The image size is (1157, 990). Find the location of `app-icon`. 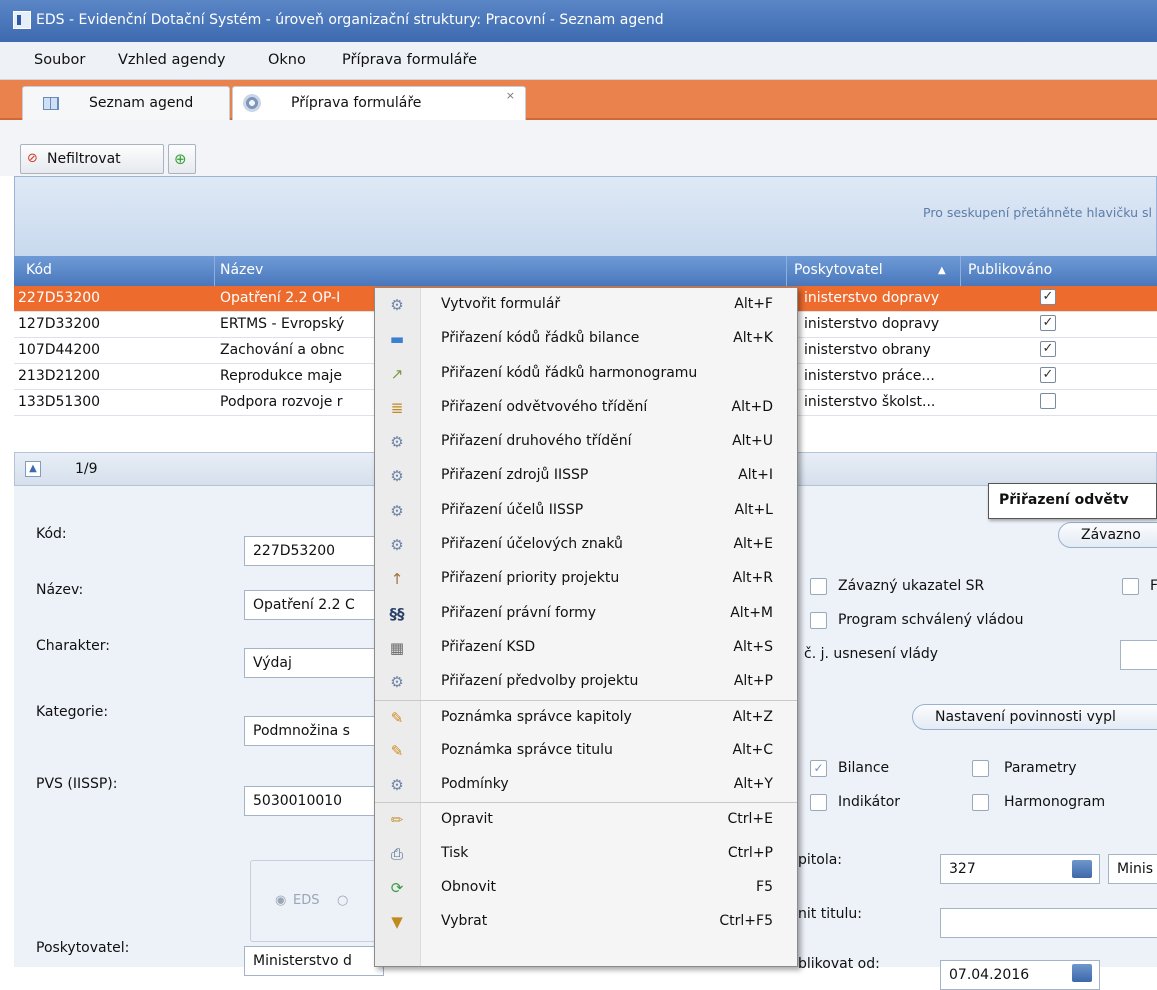

app-icon is located at coordinates (22, 20).